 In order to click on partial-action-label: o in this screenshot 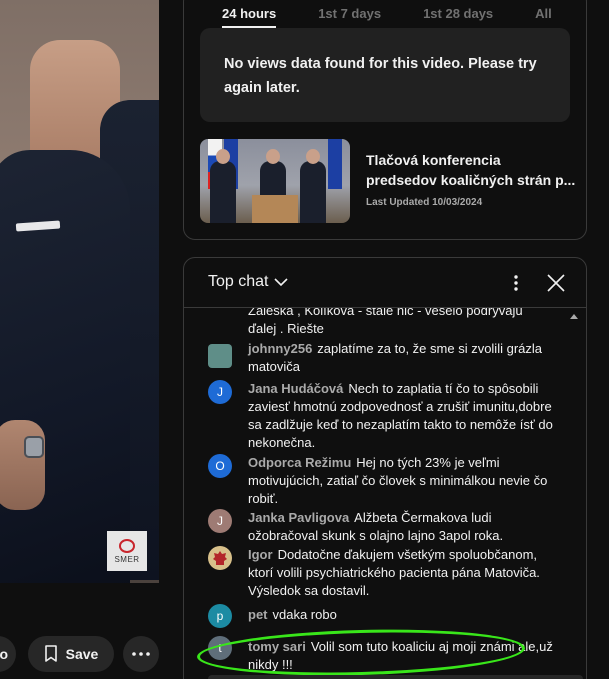, I will do `click(4, 654)`.